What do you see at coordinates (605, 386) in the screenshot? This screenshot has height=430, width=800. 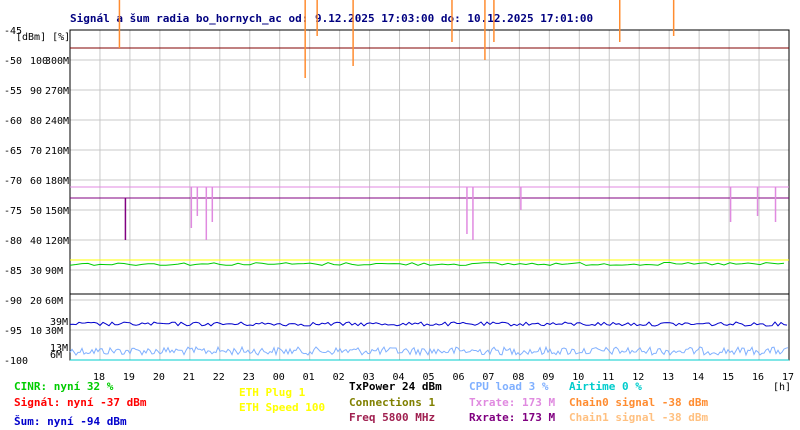 I see `legend-airtime: Airtime 0 %` at bounding box center [605, 386].